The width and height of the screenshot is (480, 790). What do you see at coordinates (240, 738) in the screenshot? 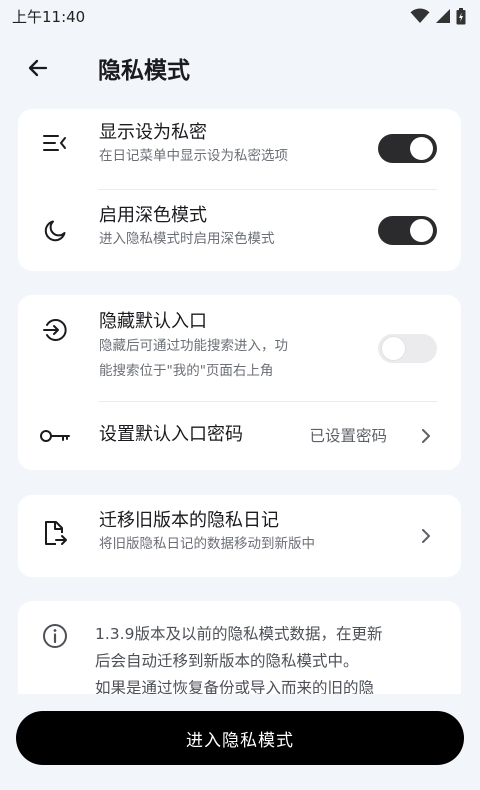
I see `enter-private-mode-button: 进入隐私模式` at bounding box center [240, 738].